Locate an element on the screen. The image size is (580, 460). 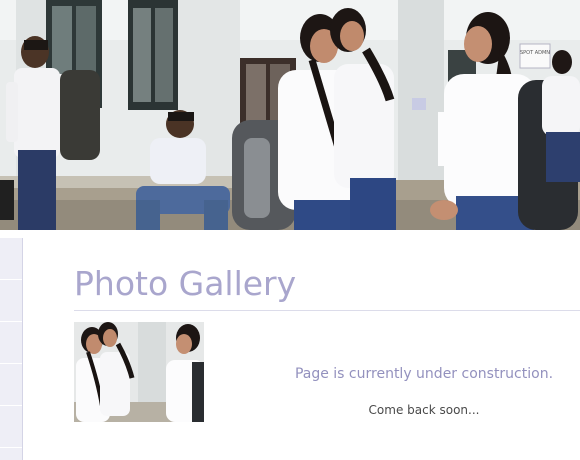
construction-notice: Page is currently under construction. is located at coordinates (424, 374).